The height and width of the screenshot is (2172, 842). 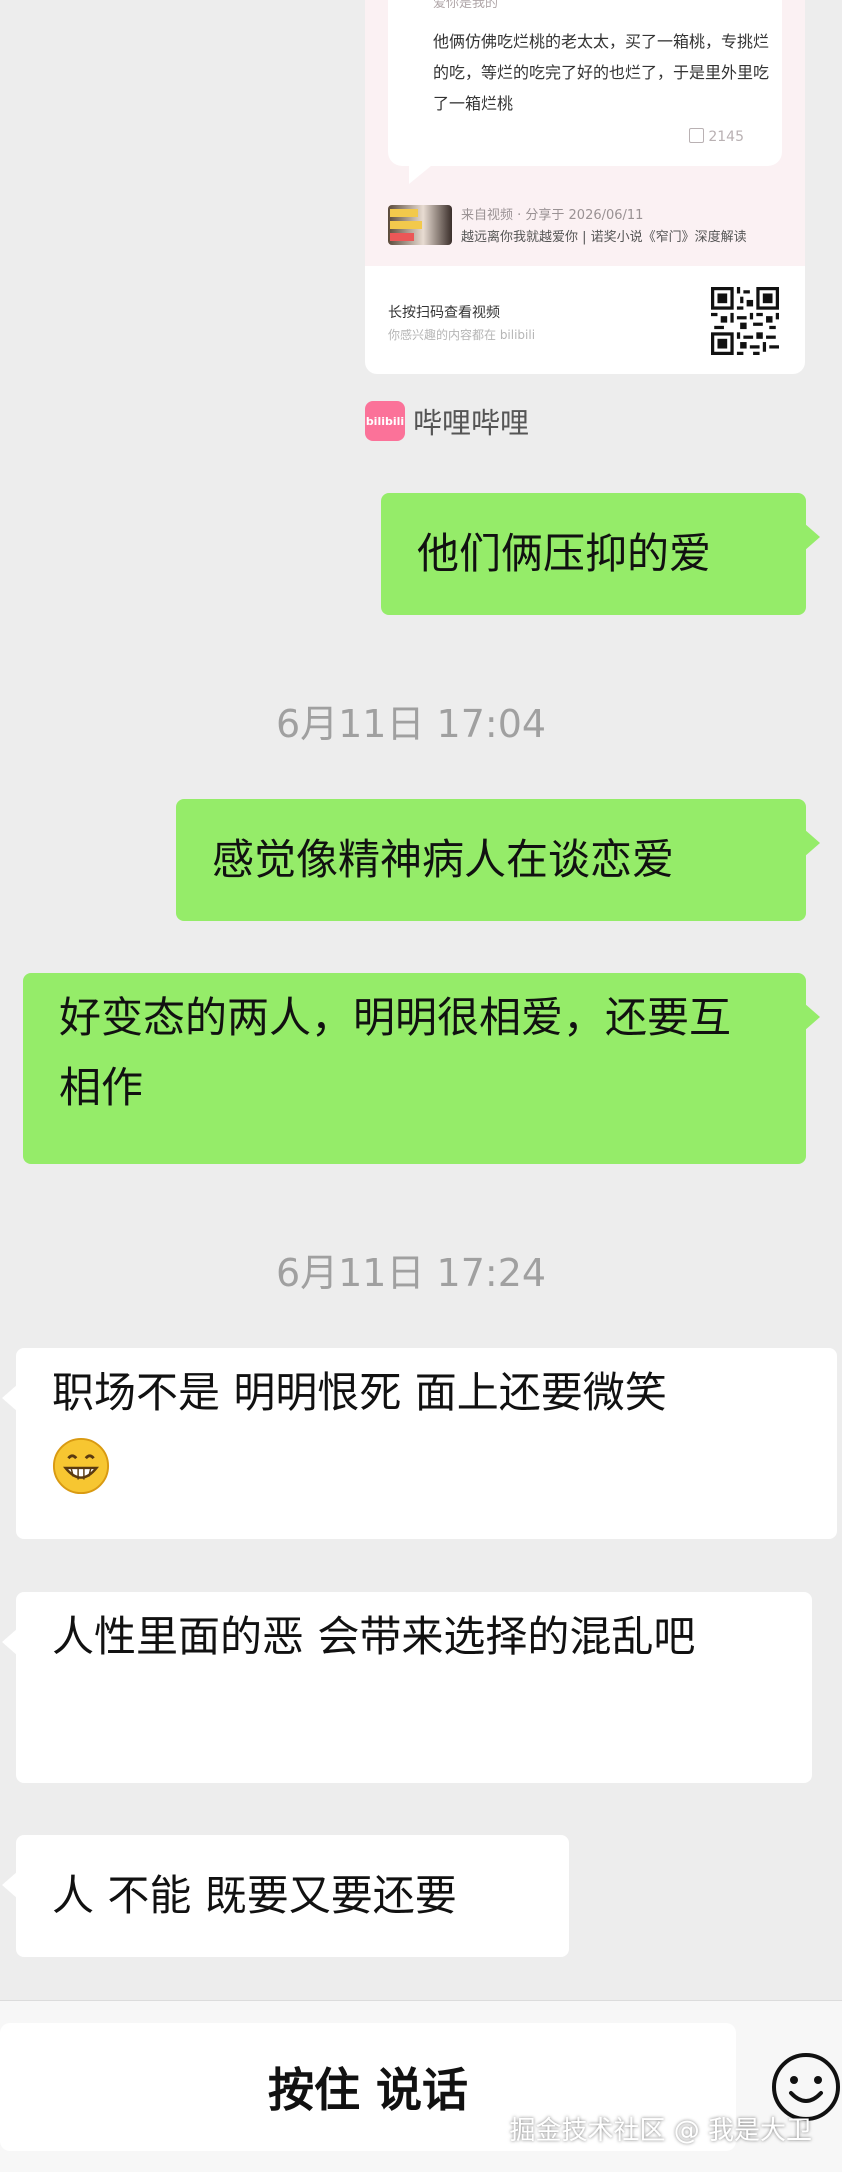 I want to click on qr-code-icon, so click(x=745, y=321).